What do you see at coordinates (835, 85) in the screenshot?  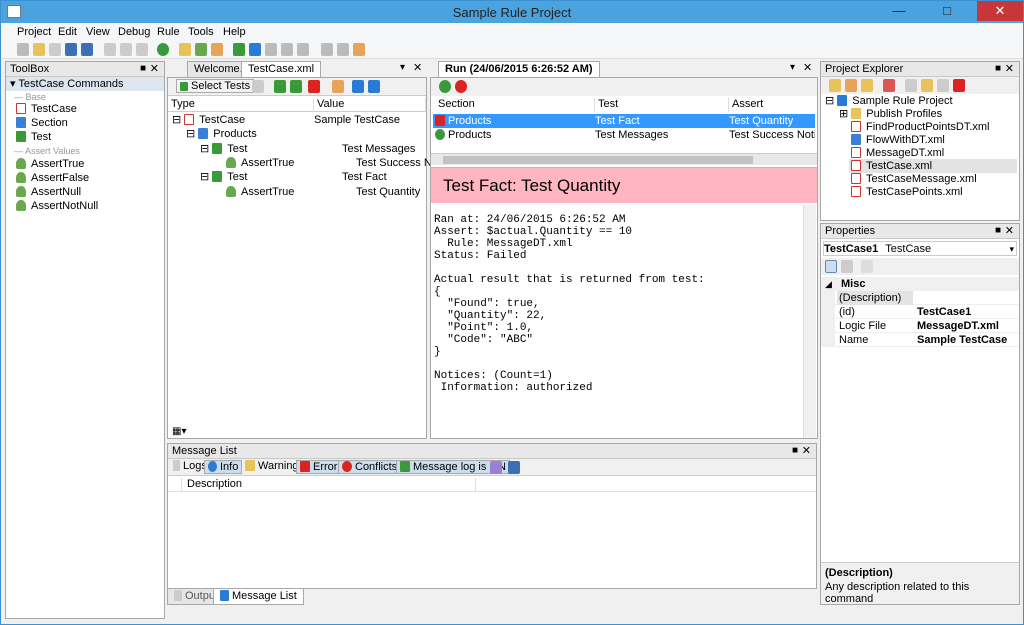 I see `new-folder-icon` at bounding box center [835, 85].